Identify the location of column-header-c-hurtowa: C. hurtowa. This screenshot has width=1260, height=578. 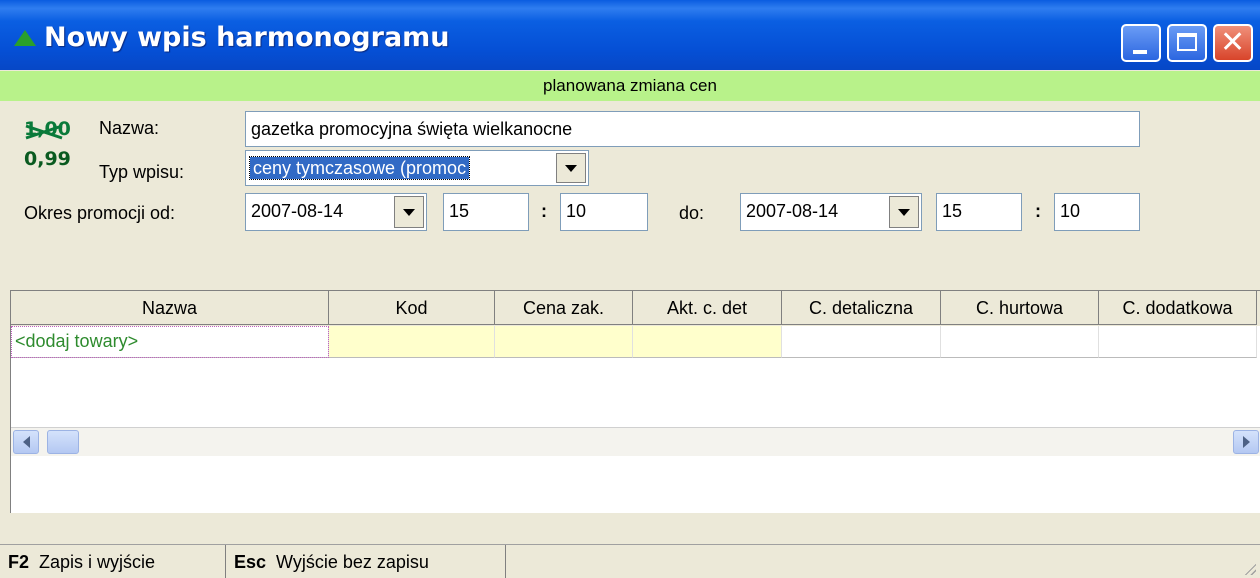
(1020, 308).